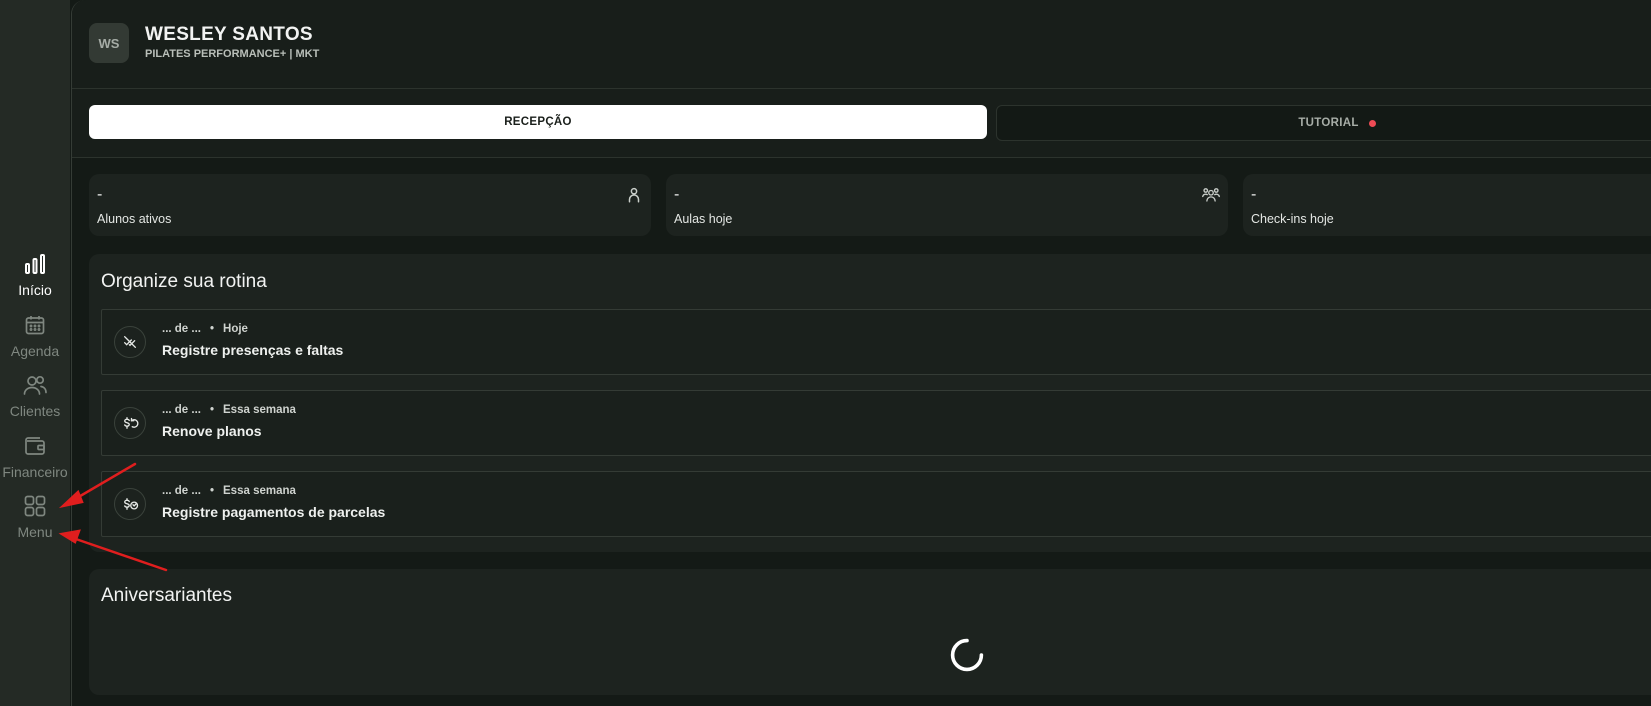 The height and width of the screenshot is (706, 1651). I want to click on calendar-icon, so click(35, 325).